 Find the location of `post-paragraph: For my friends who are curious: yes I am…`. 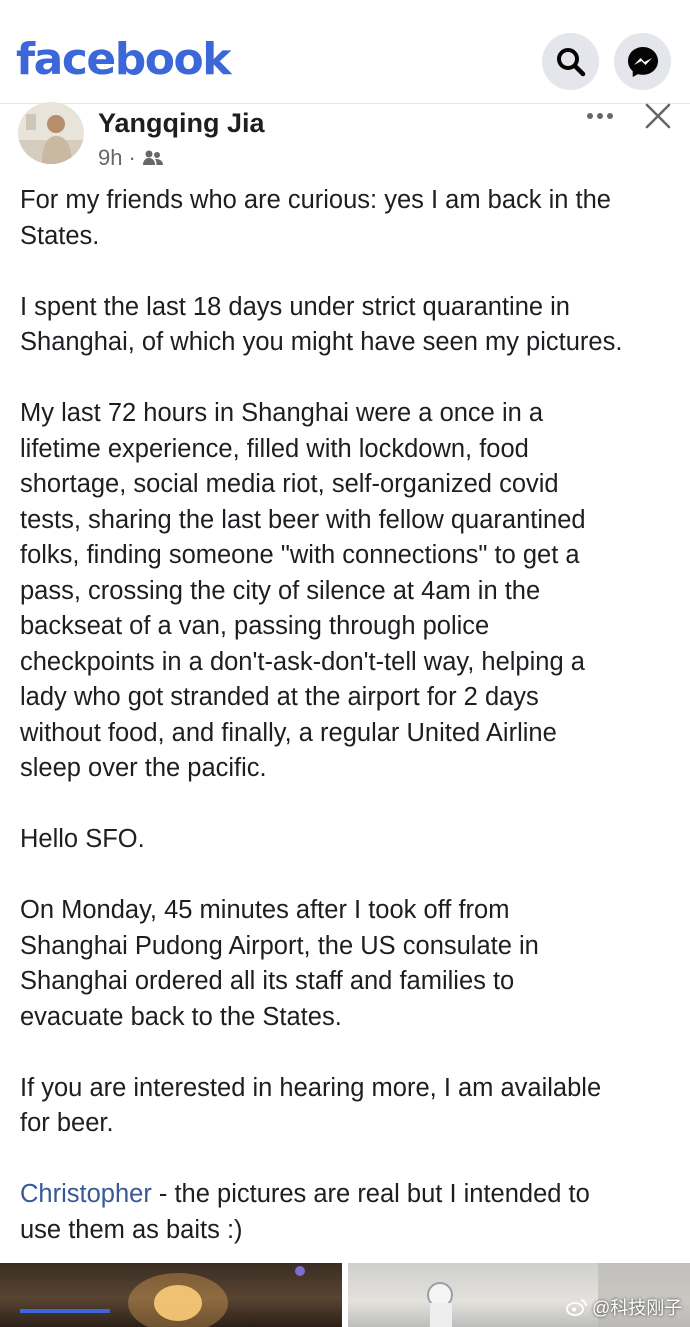

post-paragraph: For my friends who are curious: yes I am… is located at coordinates (315, 218).